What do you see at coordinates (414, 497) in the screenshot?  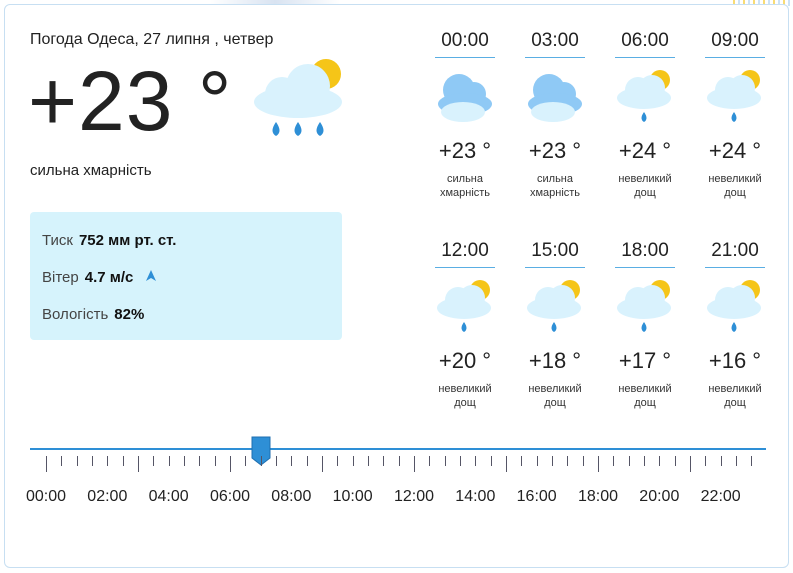 I see `slider-time-label: 12:00` at bounding box center [414, 497].